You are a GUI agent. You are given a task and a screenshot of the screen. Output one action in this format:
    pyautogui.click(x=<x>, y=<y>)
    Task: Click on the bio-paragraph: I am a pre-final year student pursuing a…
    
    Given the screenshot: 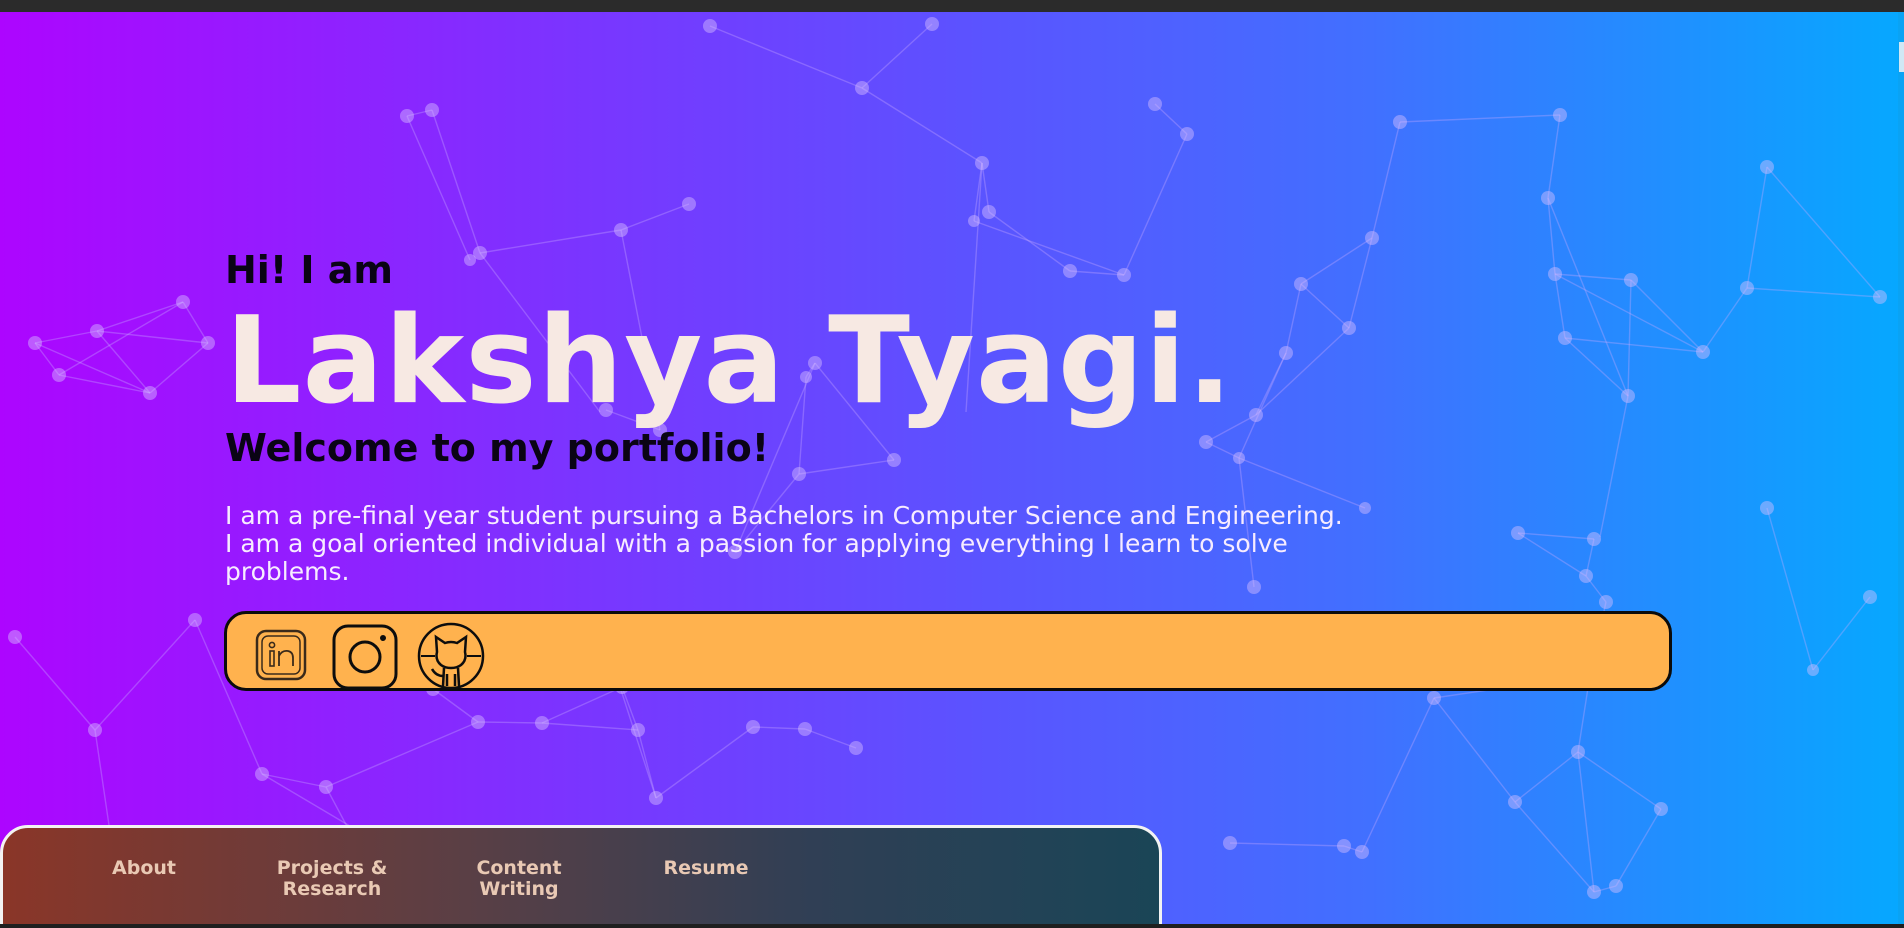 What is the action you would take?
    pyautogui.click(x=784, y=543)
    